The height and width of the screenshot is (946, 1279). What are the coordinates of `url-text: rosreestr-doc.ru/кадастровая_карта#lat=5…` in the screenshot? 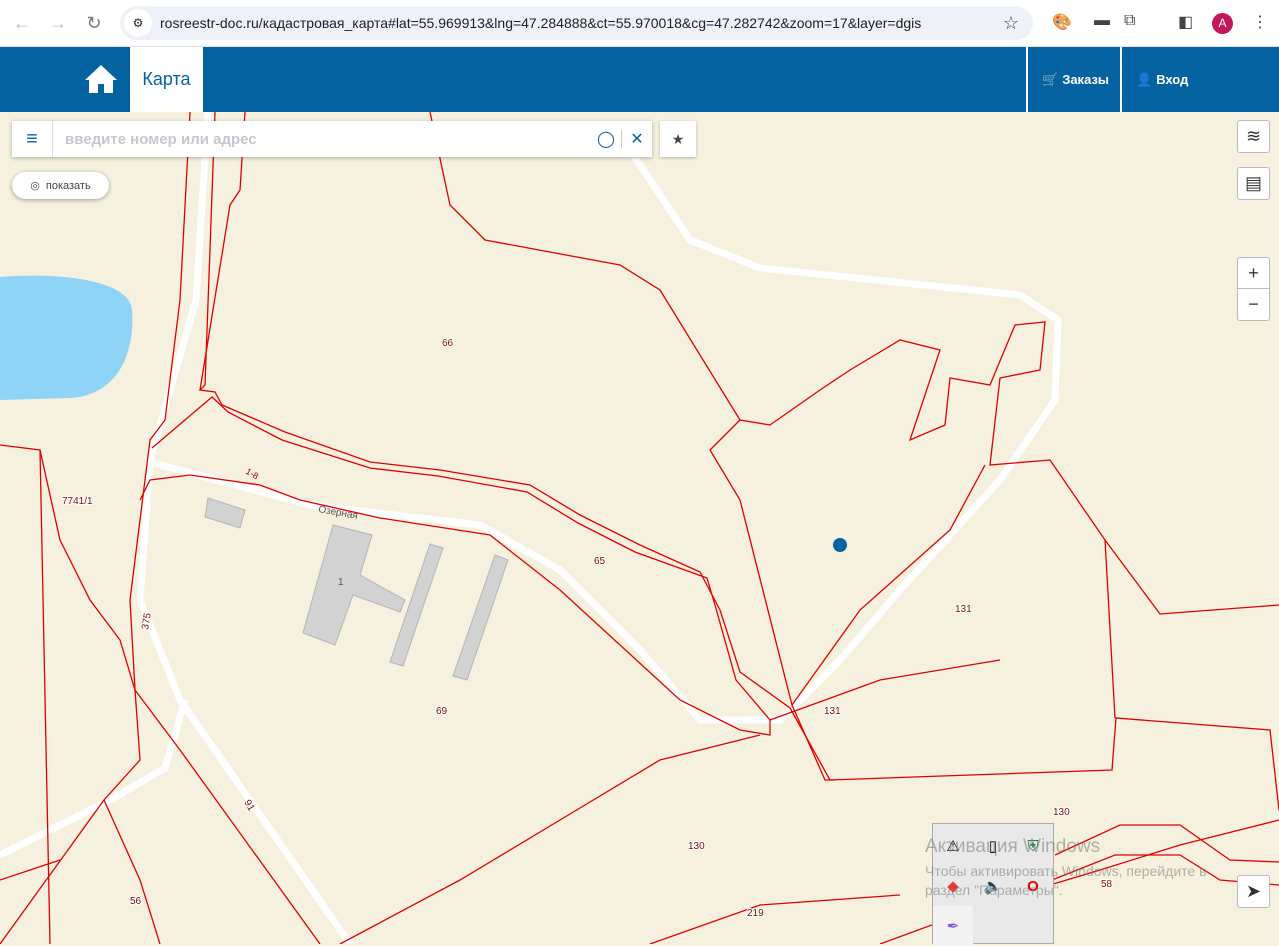 It's located at (540, 23).